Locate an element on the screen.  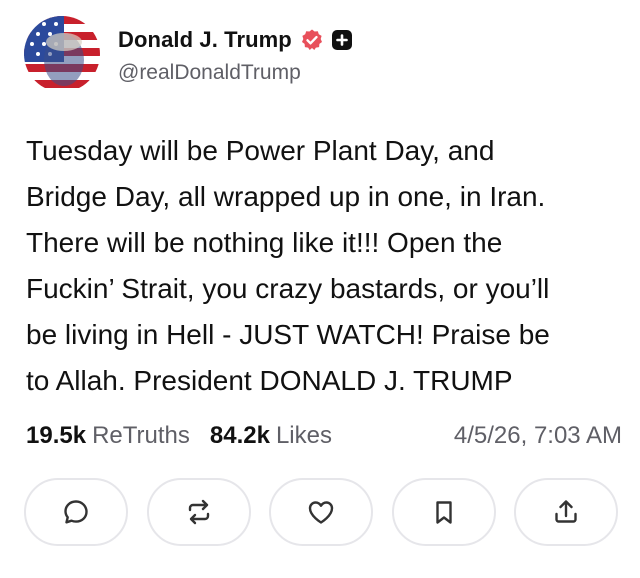
retruths-label: ReTruths is located at coordinates (141, 435).